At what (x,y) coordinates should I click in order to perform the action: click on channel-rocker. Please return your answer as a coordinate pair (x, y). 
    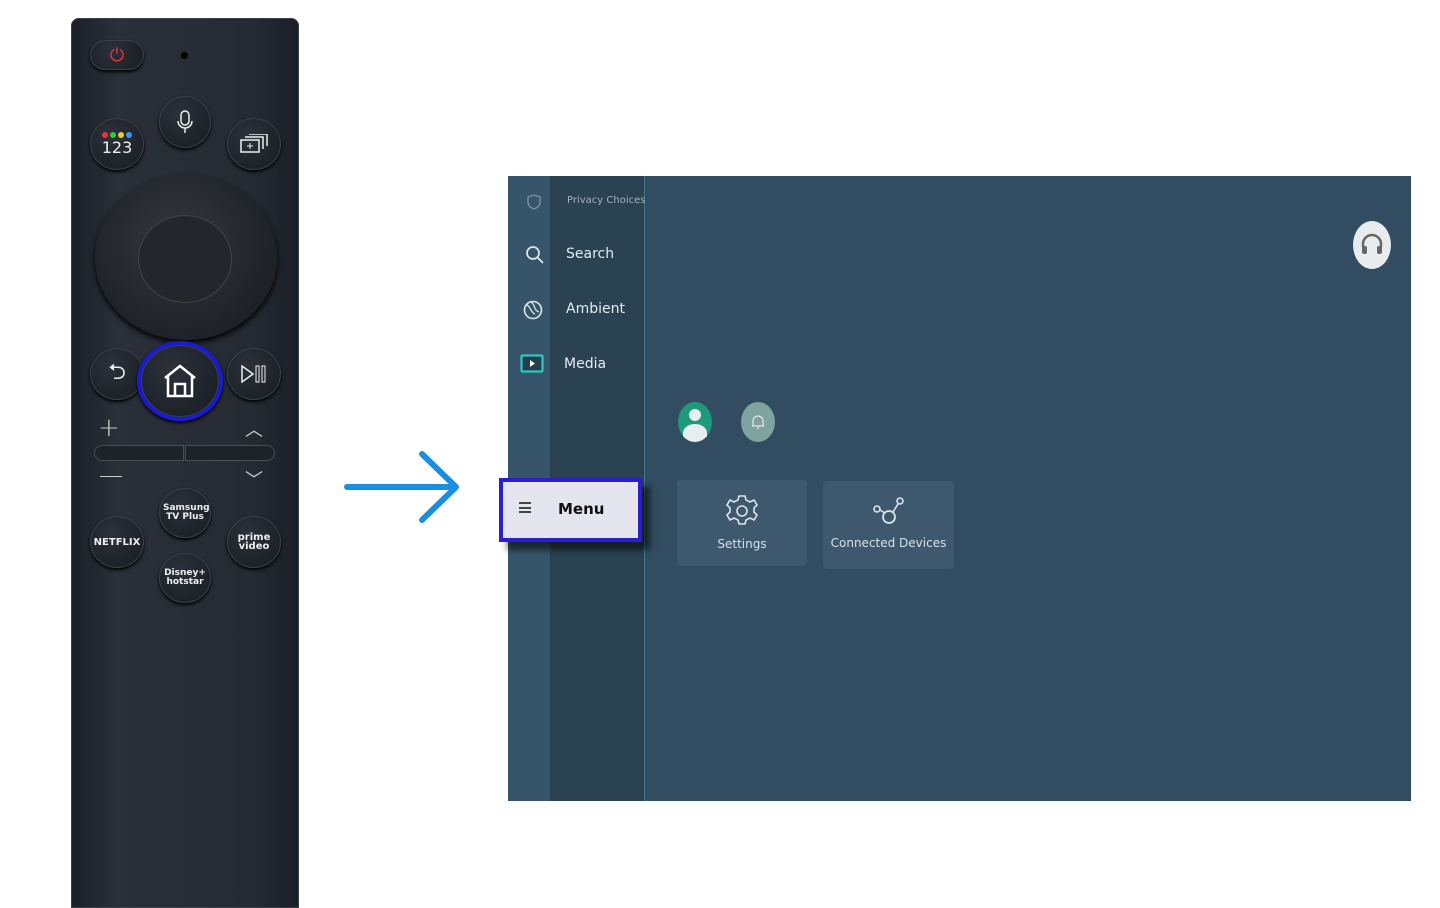
    Looking at the image, I should click on (230, 453).